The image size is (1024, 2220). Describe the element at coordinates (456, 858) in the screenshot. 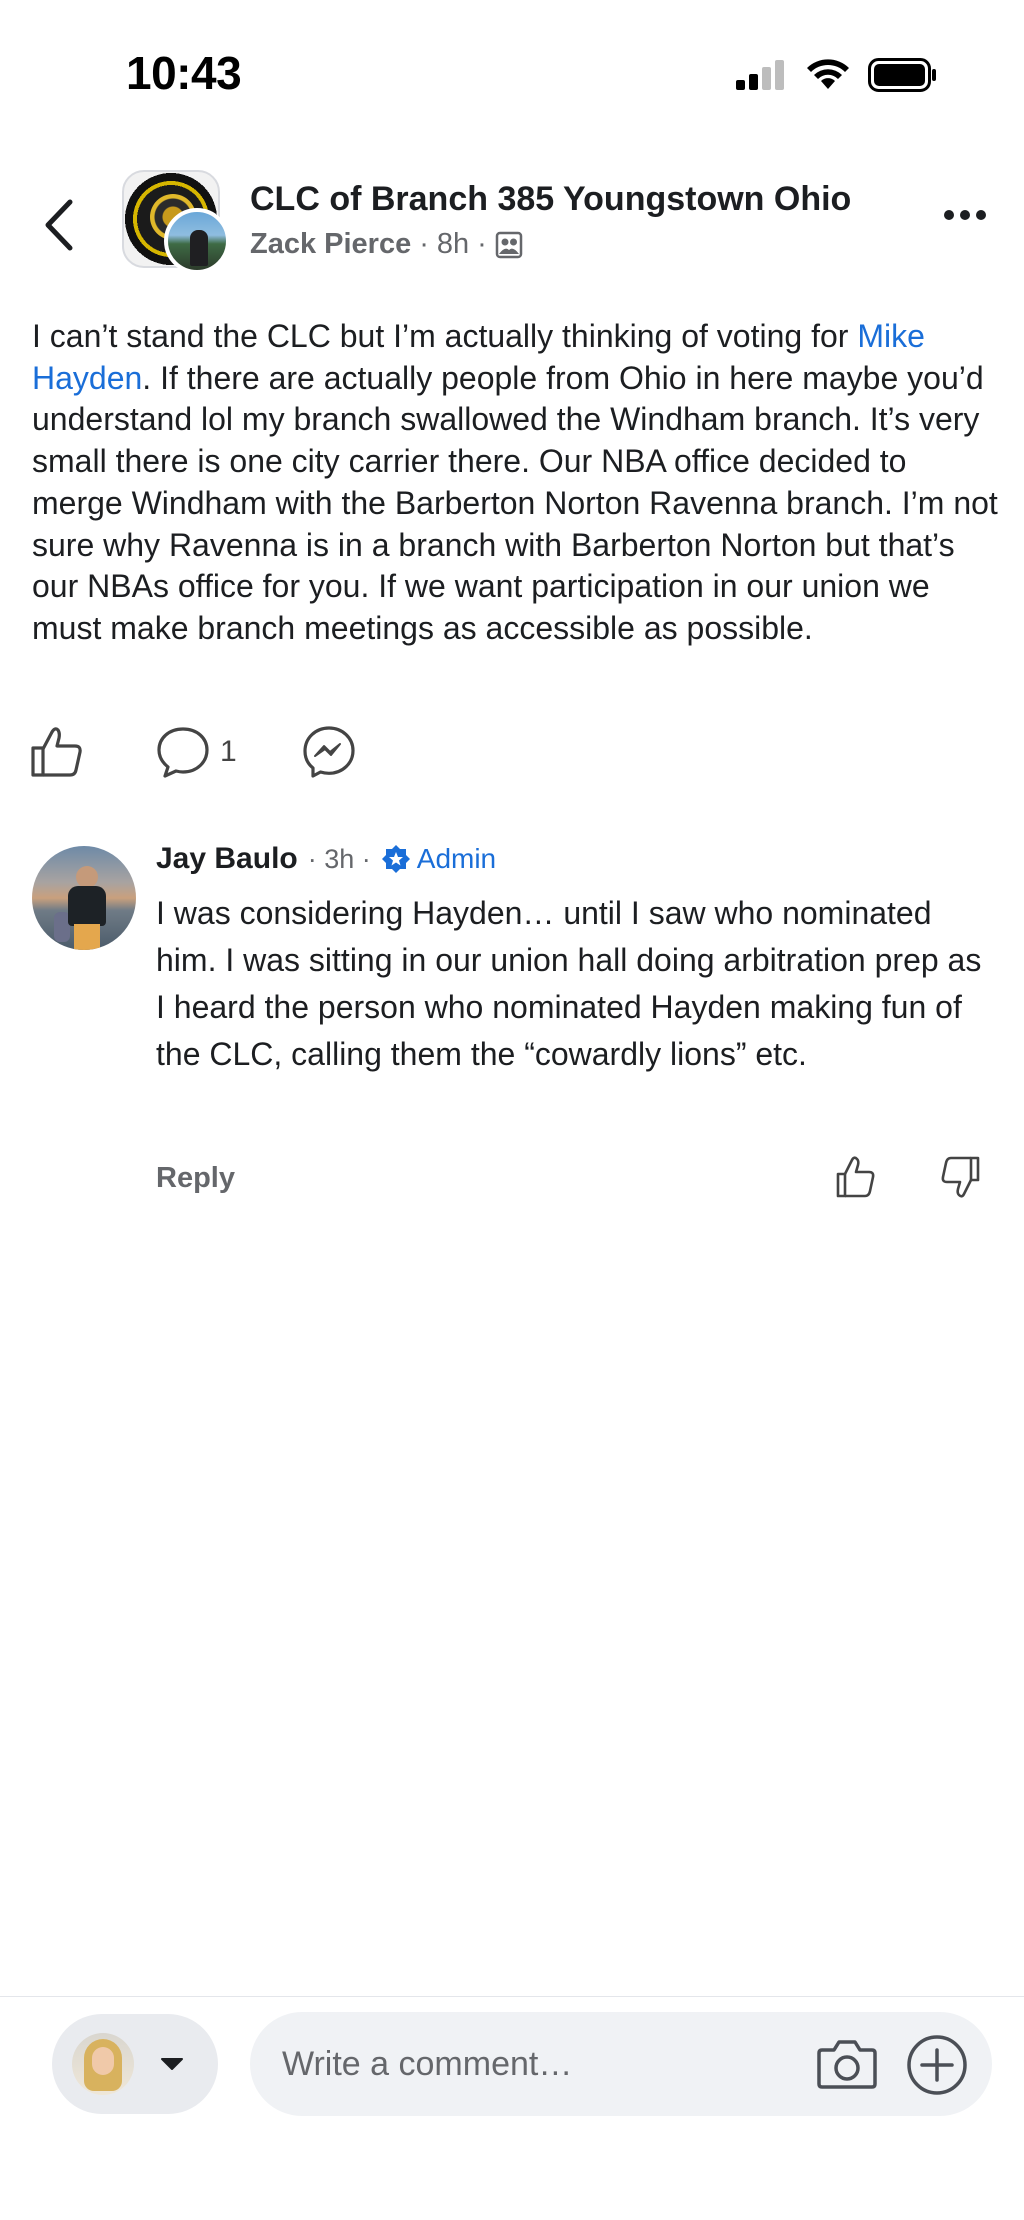

I see `admin-label: Admin` at that location.